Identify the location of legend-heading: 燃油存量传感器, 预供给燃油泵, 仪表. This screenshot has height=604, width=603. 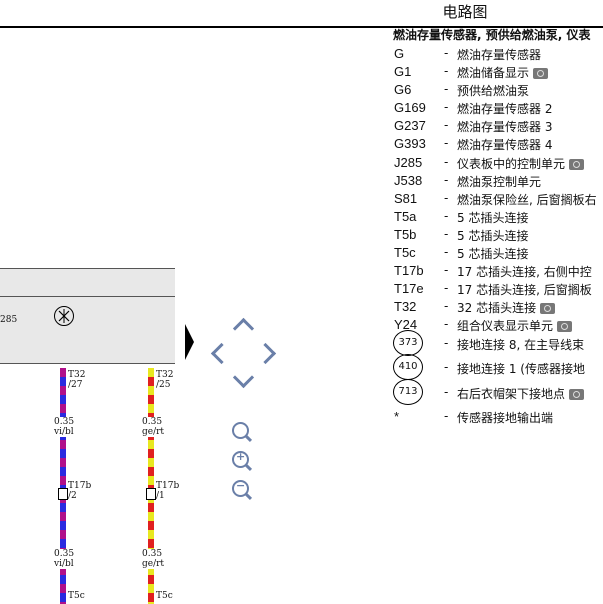
(492, 35).